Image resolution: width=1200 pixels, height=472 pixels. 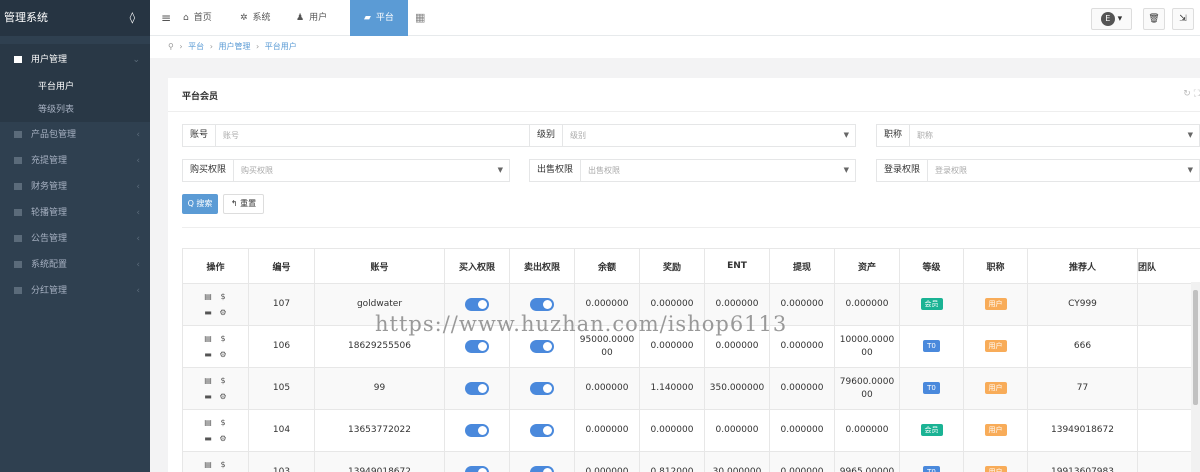 I want to click on sidebar-item: 公告管理 ‹, so click(x=75, y=239).